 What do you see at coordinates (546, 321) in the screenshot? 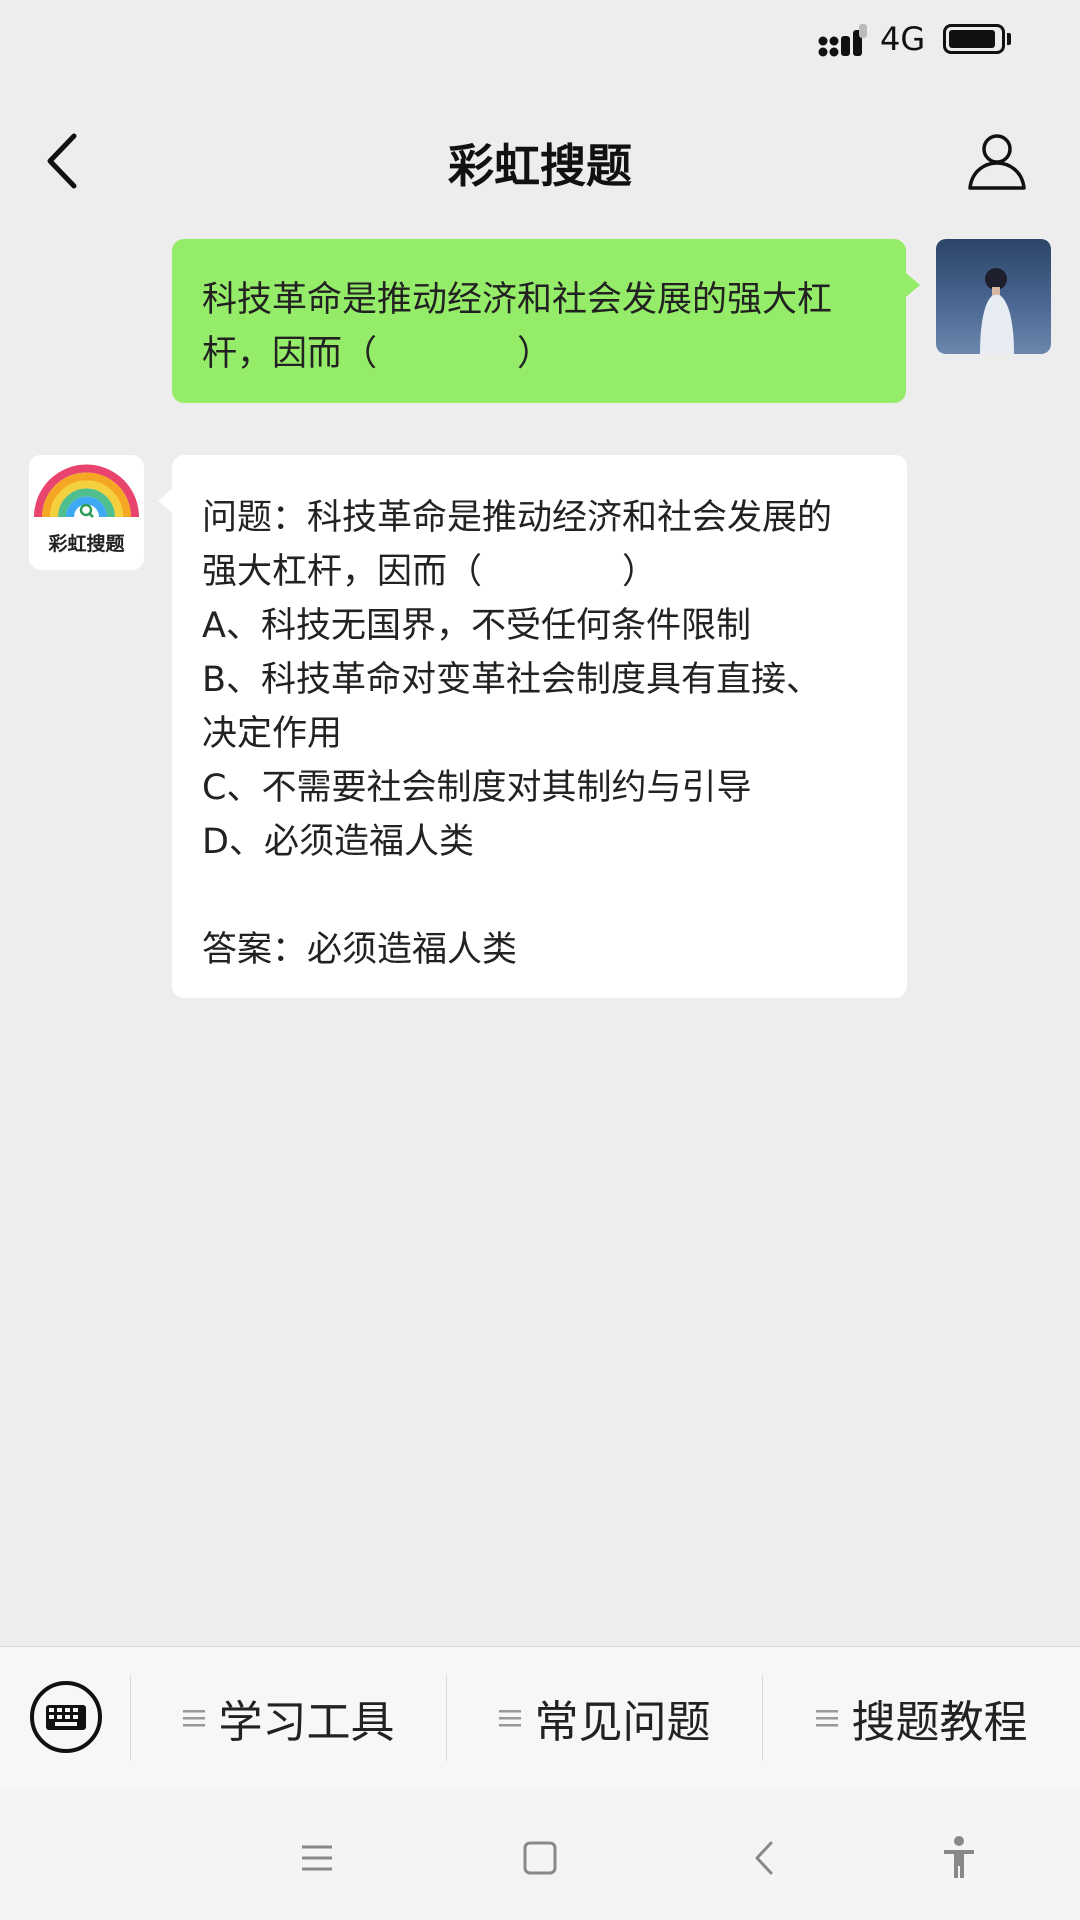
I see `user-message-bubble: 科技革命是推动经济和社会发展的强大杠 杆，因而（ ）` at bounding box center [546, 321].